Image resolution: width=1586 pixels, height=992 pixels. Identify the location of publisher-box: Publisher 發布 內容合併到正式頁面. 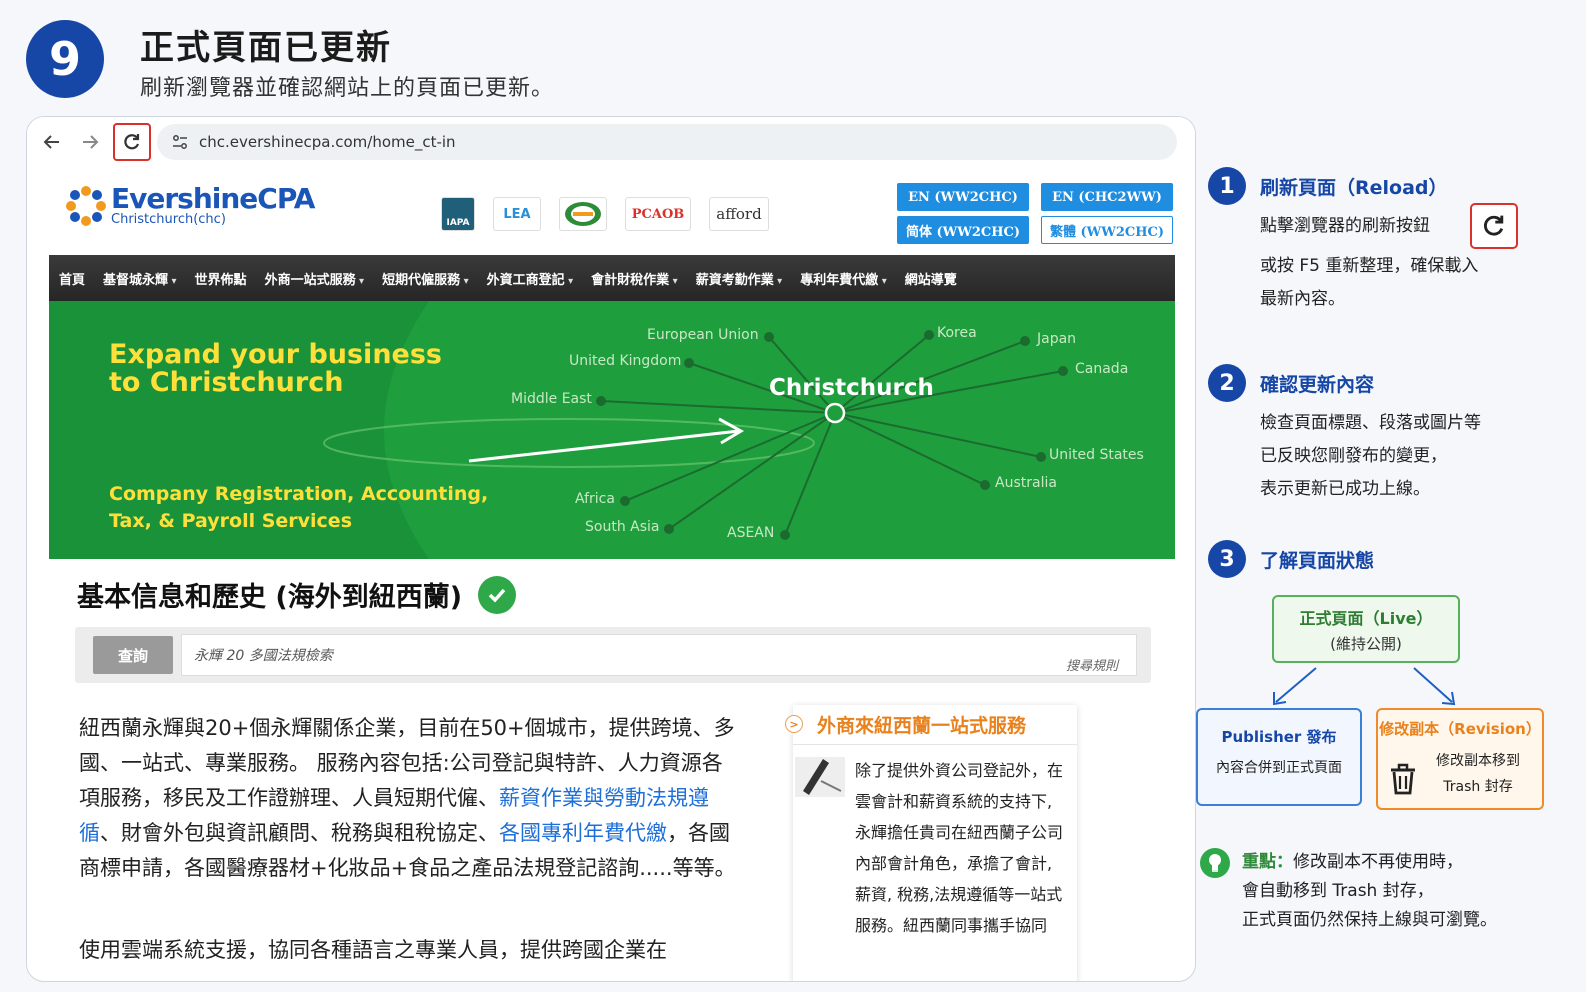
(1279, 757).